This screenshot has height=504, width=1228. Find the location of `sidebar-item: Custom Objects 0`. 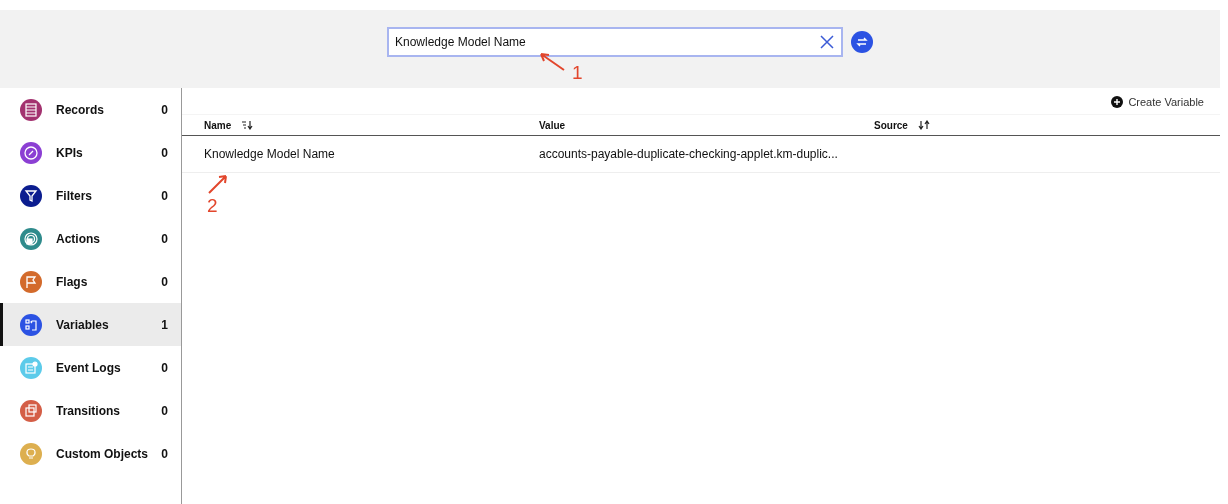

sidebar-item: Custom Objects 0 is located at coordinates (90, 453).